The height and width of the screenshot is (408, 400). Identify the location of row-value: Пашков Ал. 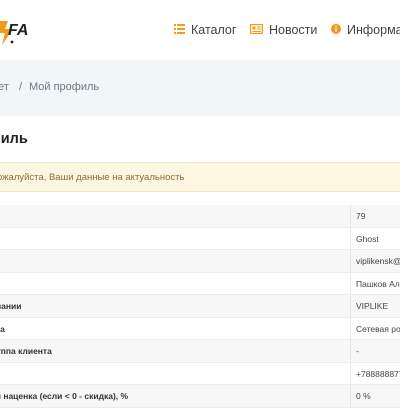
(378, 283).